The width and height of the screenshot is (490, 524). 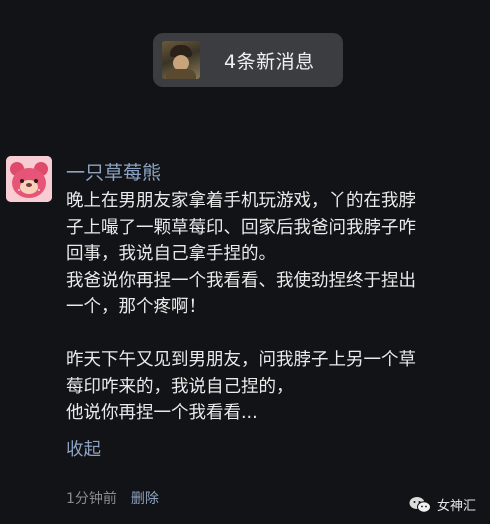 What do you see at coordinates (241, 280) in the screenshot?
I see `post-line: 我爸说你再捏一个我看看、我使劲捏终于捏出` at bounding box center [241, 280].